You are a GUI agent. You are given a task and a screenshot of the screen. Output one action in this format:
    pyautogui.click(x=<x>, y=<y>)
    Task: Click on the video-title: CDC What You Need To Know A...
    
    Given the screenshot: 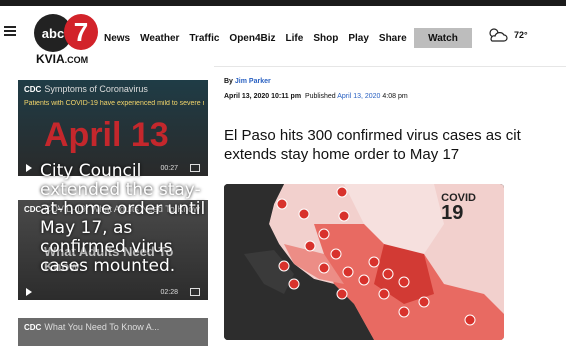 What is the action you would take?
    pyautogui.click(x=92, y=327)
    